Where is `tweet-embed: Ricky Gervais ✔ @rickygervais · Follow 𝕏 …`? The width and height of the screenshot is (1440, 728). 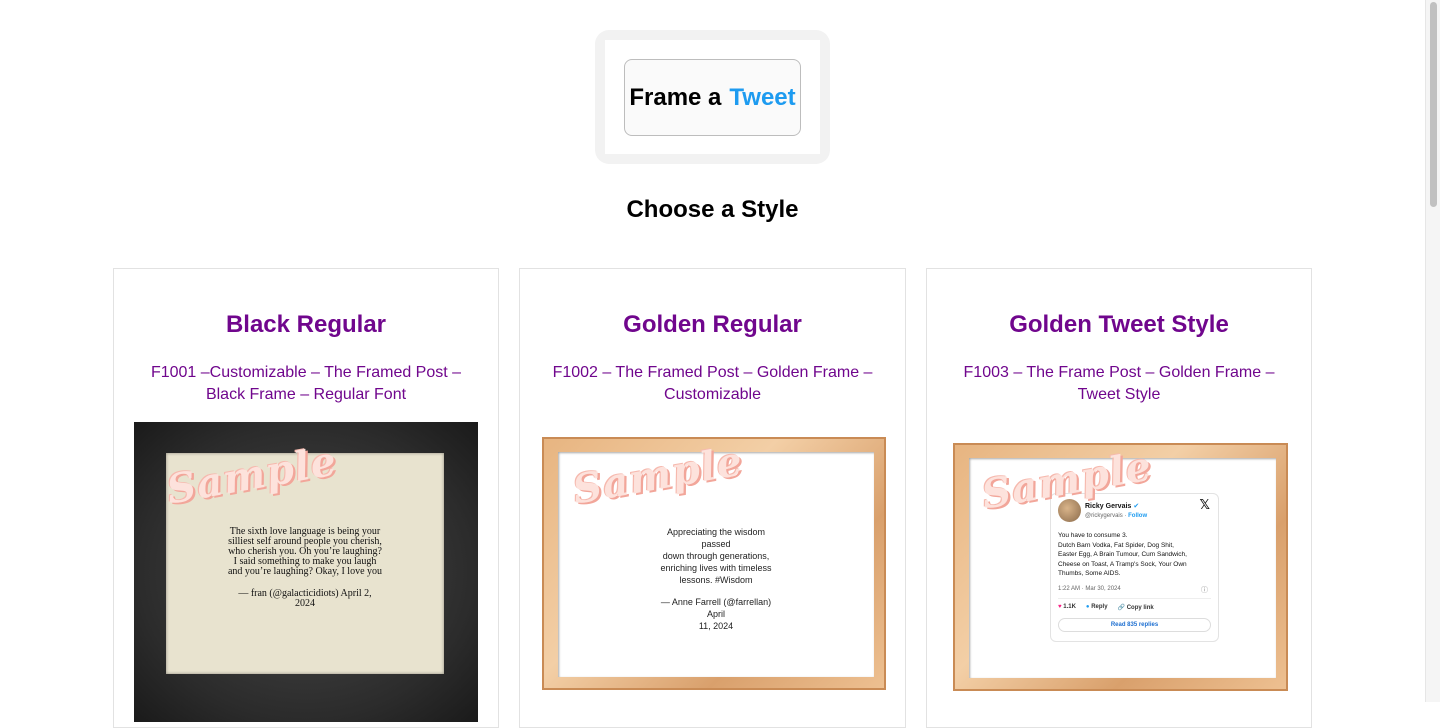
tweet-embed: Ricky Gervais ✔ @rickygervais · Follow 𝕏 … is located at coordinates (1134, 567).